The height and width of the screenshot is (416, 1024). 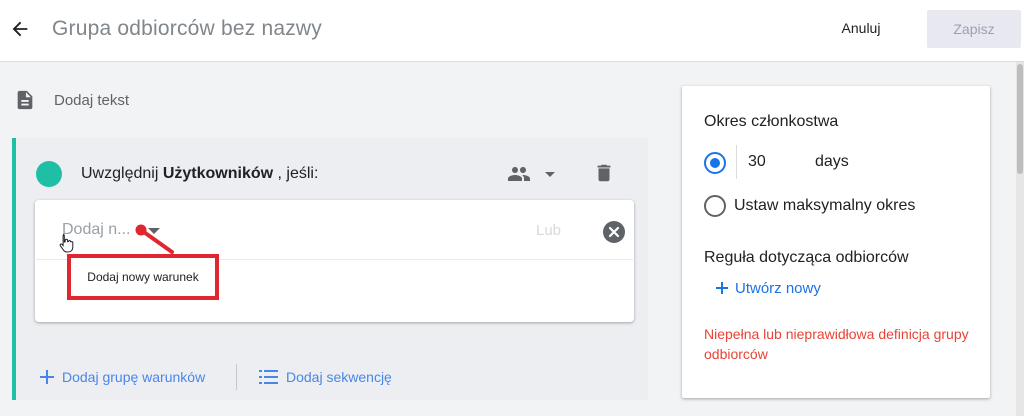 I want to click on group-indicator-dot, so click(x=49, y=174).